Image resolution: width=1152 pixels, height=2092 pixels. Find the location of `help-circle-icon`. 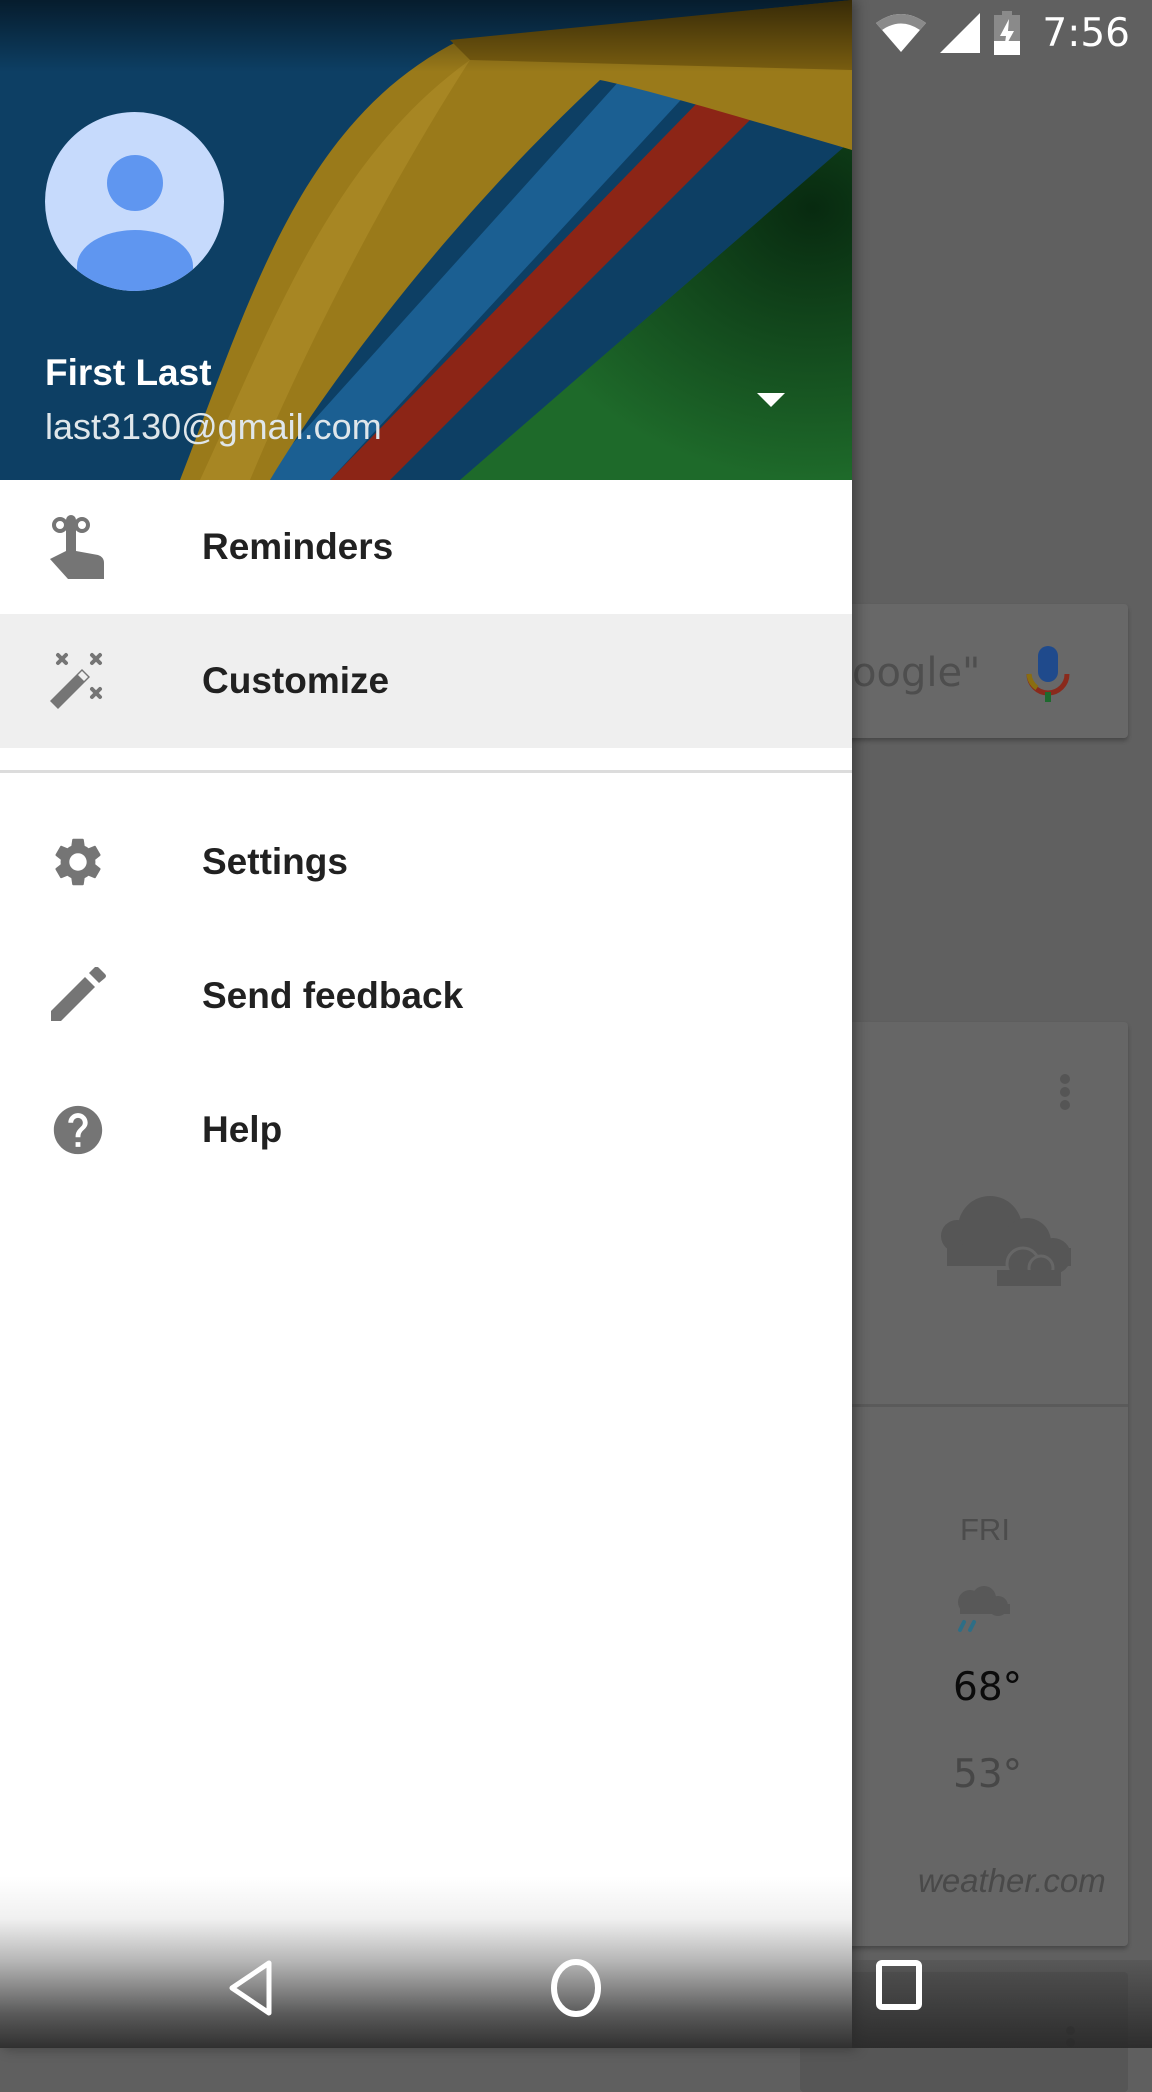

help-circle-icon is located at coordinates (78, 1130).